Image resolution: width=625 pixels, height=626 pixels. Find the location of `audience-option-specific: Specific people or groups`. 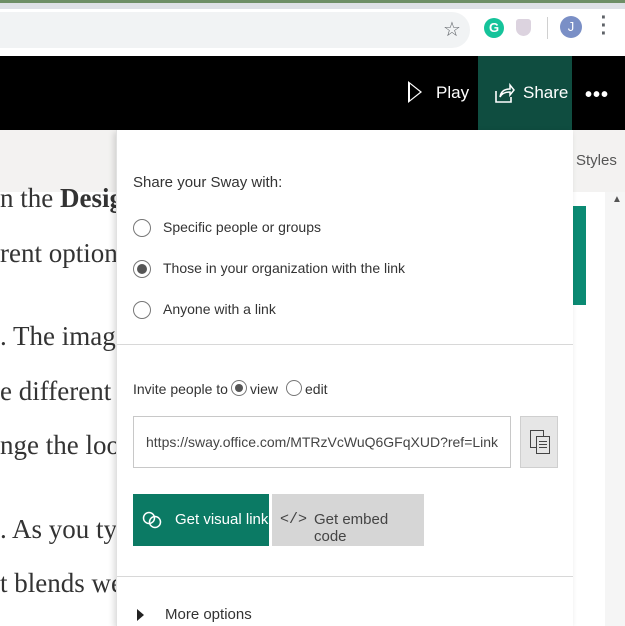

audience-option-specific: Specific people or groups is located at coordinates (283, 229).